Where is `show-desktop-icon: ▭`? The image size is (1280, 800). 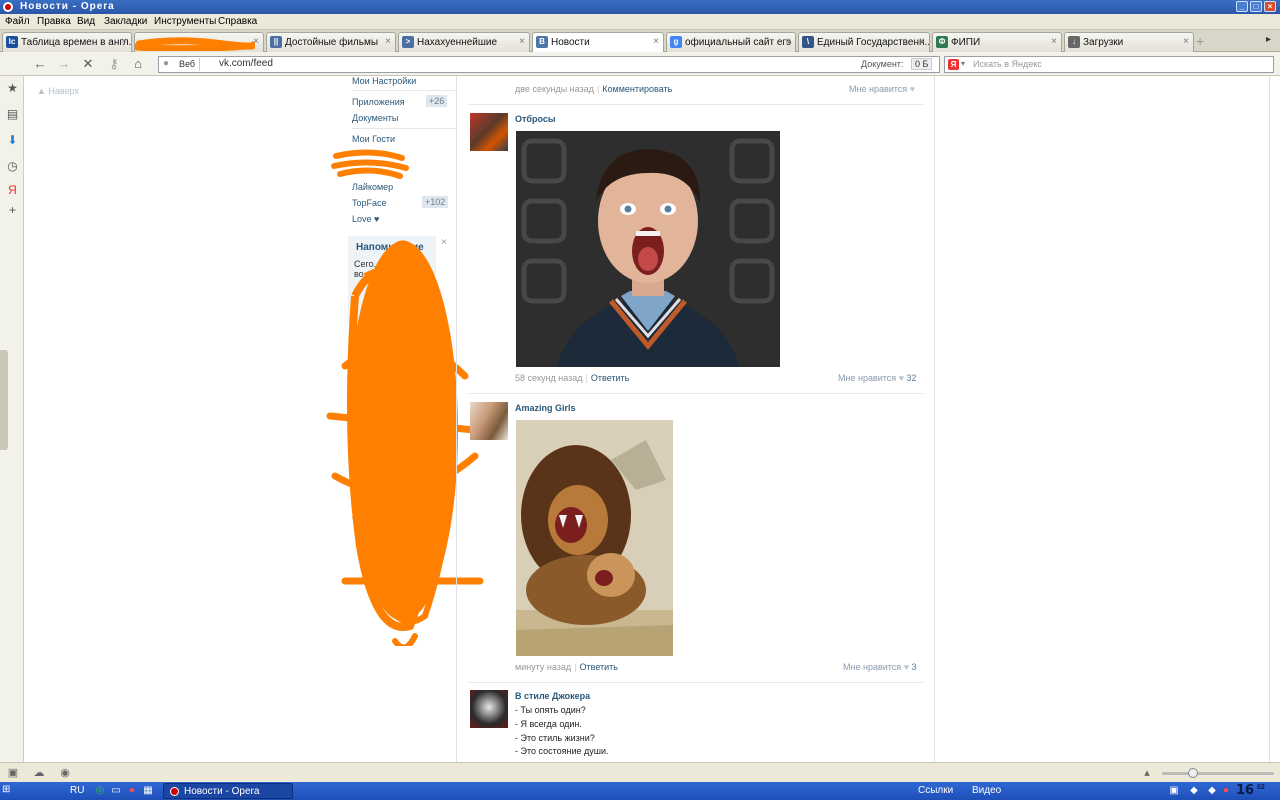
show-desktop-icon: ▭ is located at coordinates (116, 791).